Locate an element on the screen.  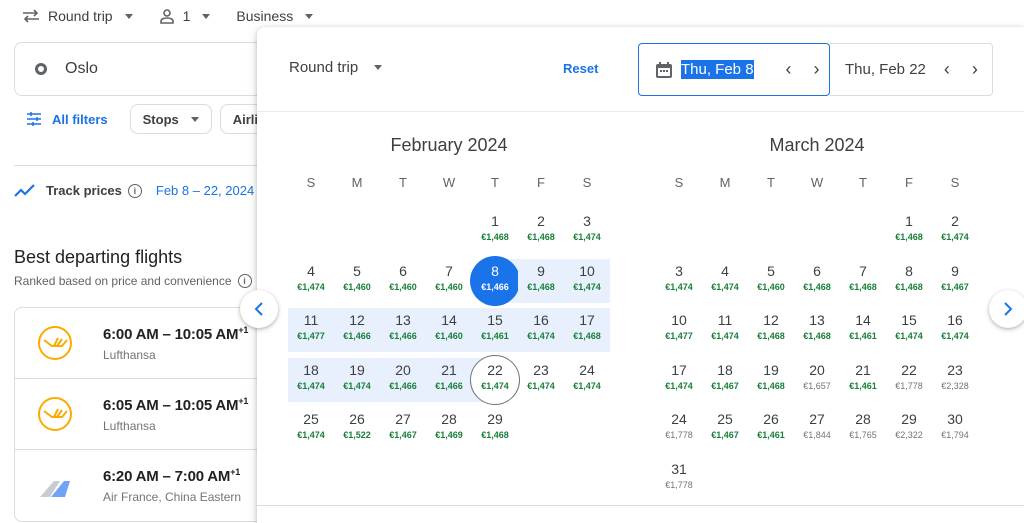
calendar-day: 17 €1,474 is located at coordinates (679, 380).